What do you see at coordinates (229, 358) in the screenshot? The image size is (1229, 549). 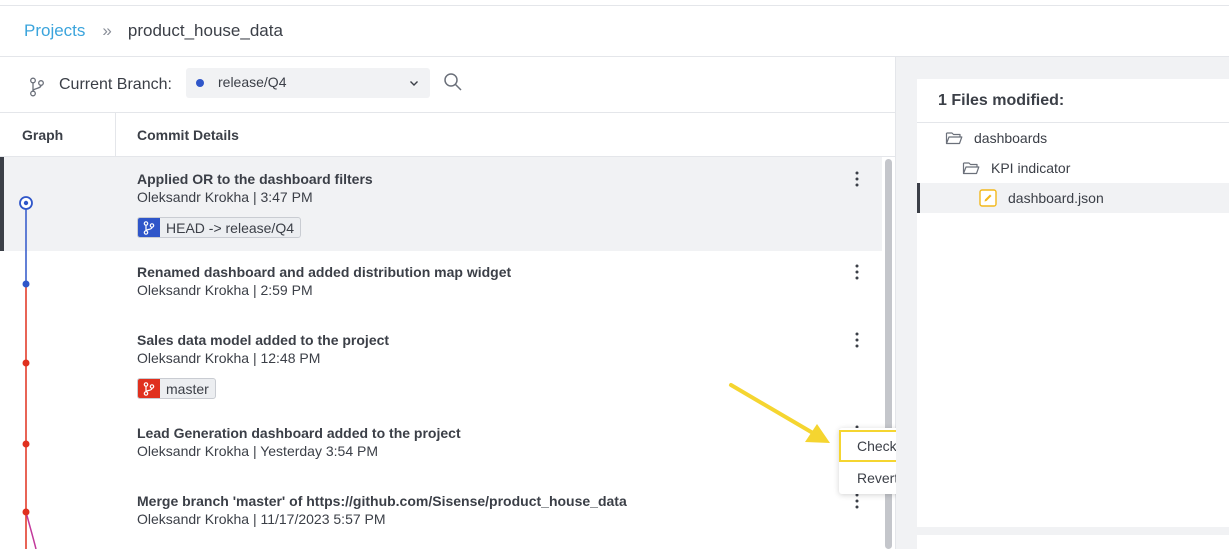 I see `commit-meta: Oleksandr Krokha | 12:48 PM` at bounding box center [229, 358].